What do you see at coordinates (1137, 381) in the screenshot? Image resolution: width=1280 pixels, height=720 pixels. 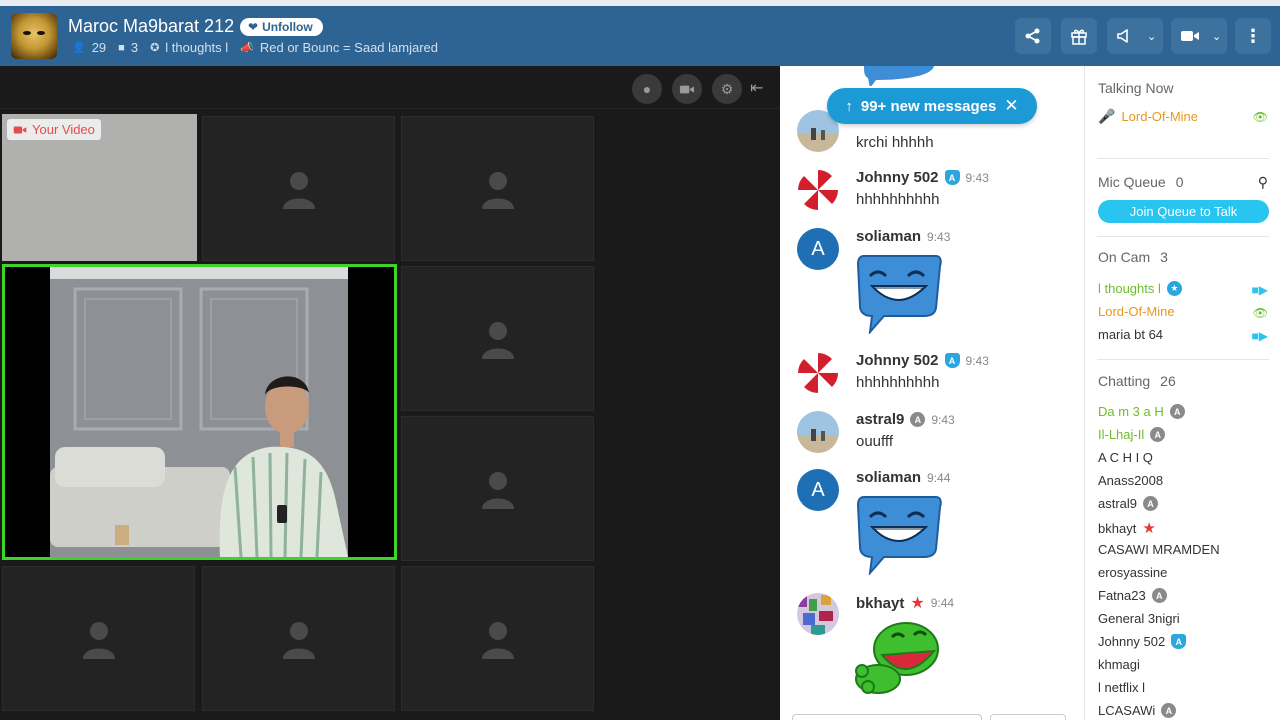 I see `chatting-header: Chatting 26` at bounding box center [1137, 381].